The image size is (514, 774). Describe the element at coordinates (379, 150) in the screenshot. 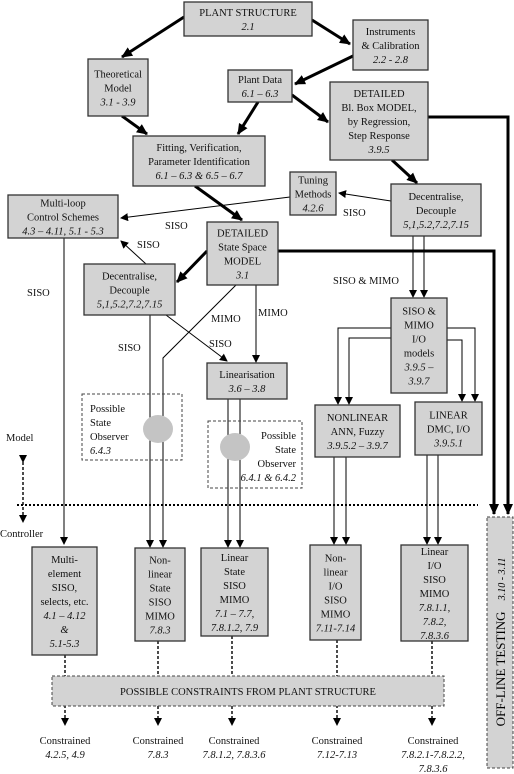

I see `node-section-ref: 3.9.5` at that location.